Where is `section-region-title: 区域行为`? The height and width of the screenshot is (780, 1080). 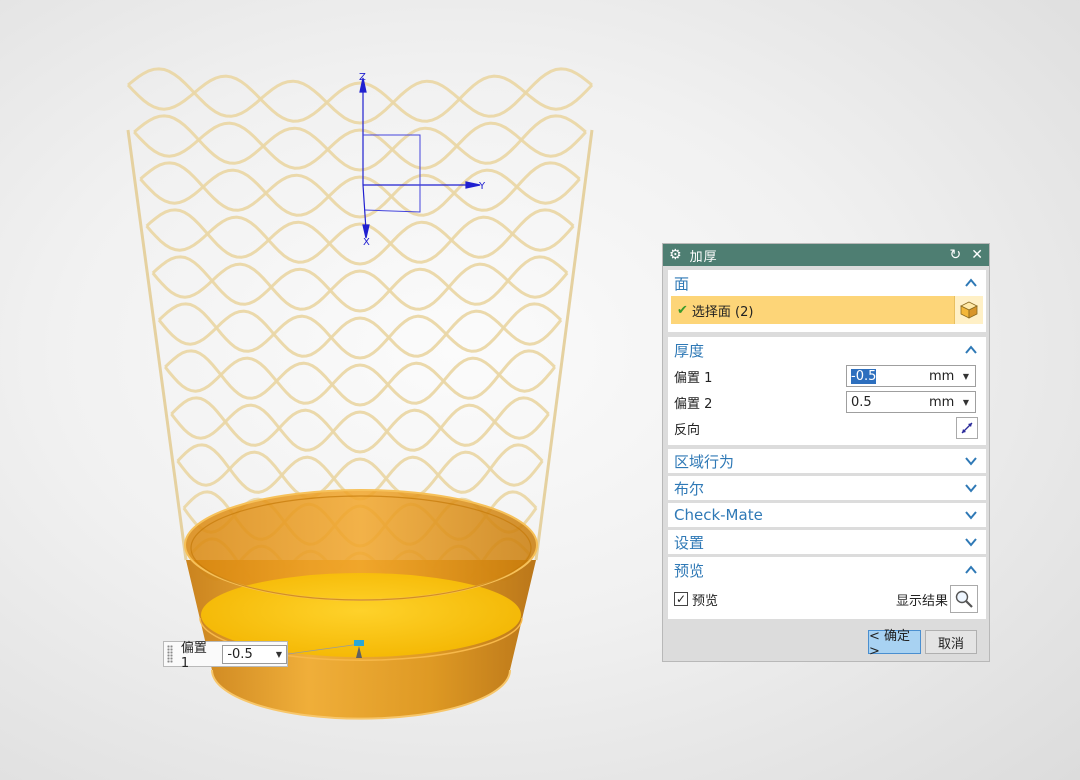 section-region-title: 区域行为 is located at coordinates (704, 461).